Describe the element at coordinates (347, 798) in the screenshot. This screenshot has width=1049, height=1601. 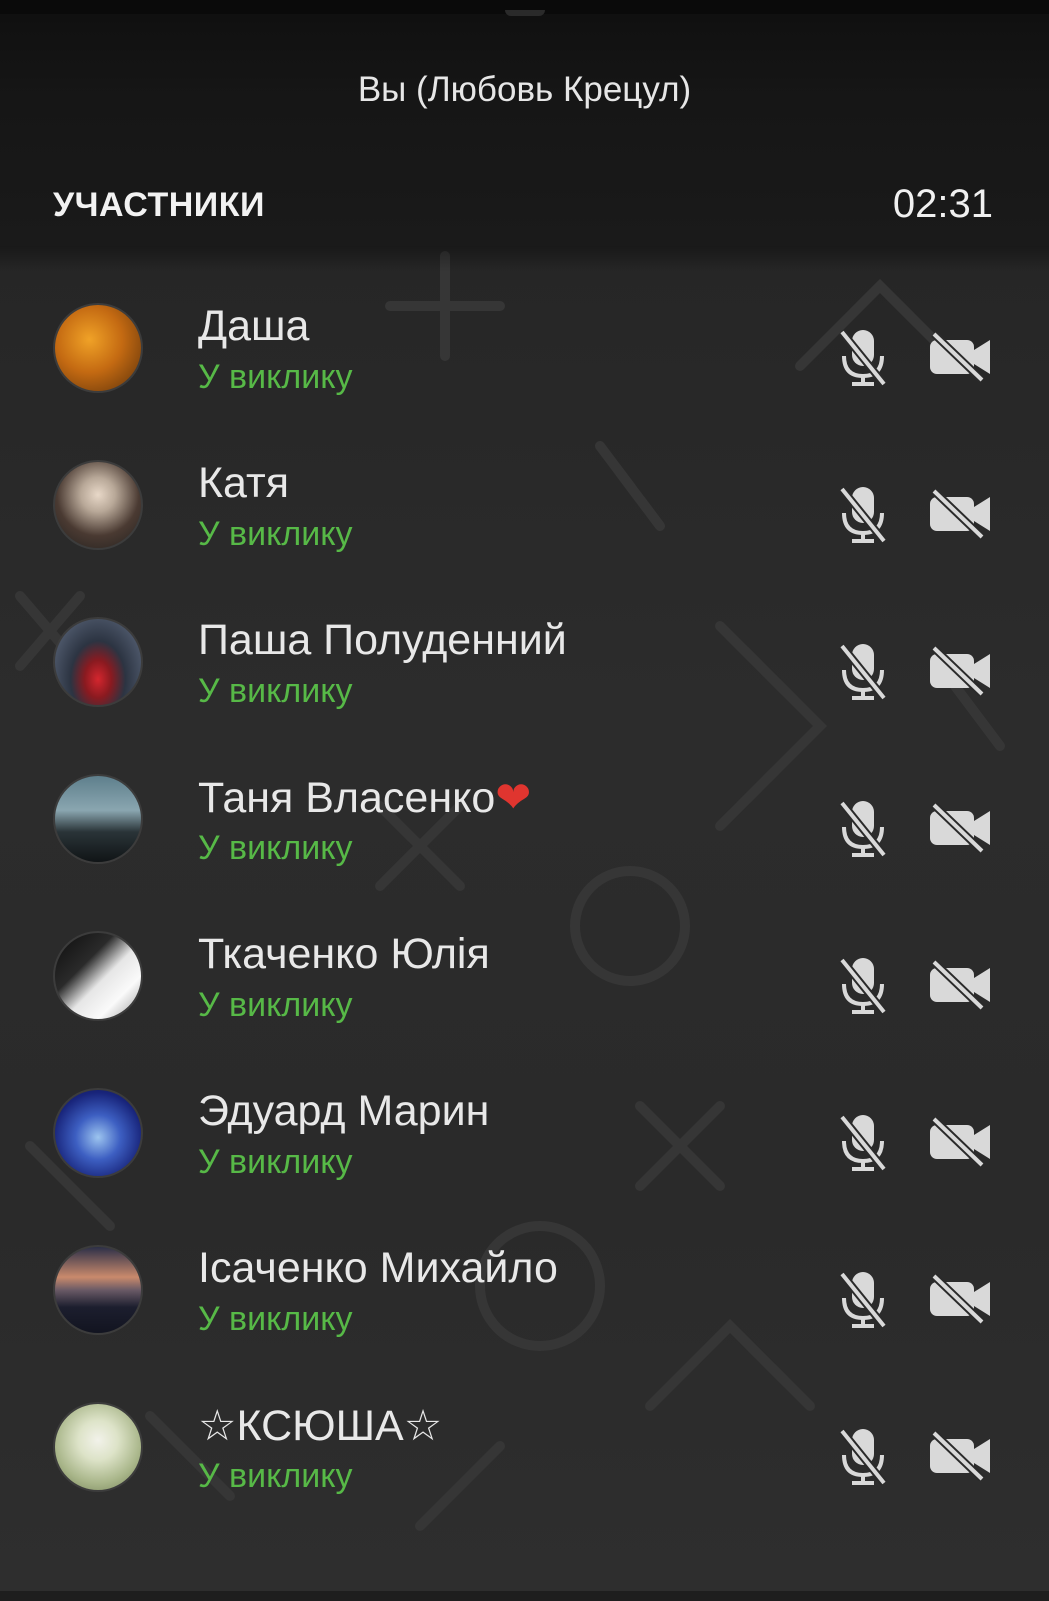
I see `participant-name-text: Таня Власенко` at that location.